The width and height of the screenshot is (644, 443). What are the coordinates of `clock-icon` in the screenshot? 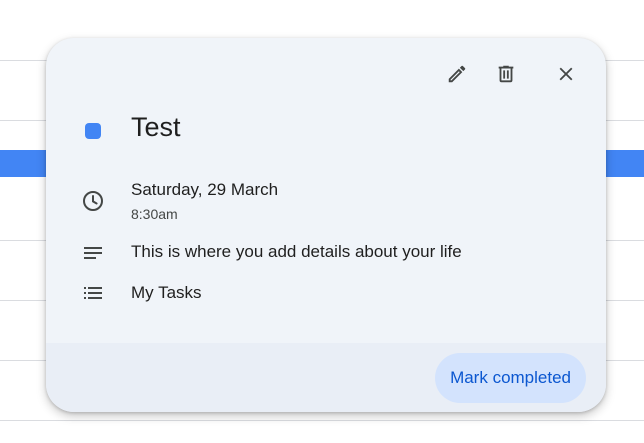 It's located at (93, 201).